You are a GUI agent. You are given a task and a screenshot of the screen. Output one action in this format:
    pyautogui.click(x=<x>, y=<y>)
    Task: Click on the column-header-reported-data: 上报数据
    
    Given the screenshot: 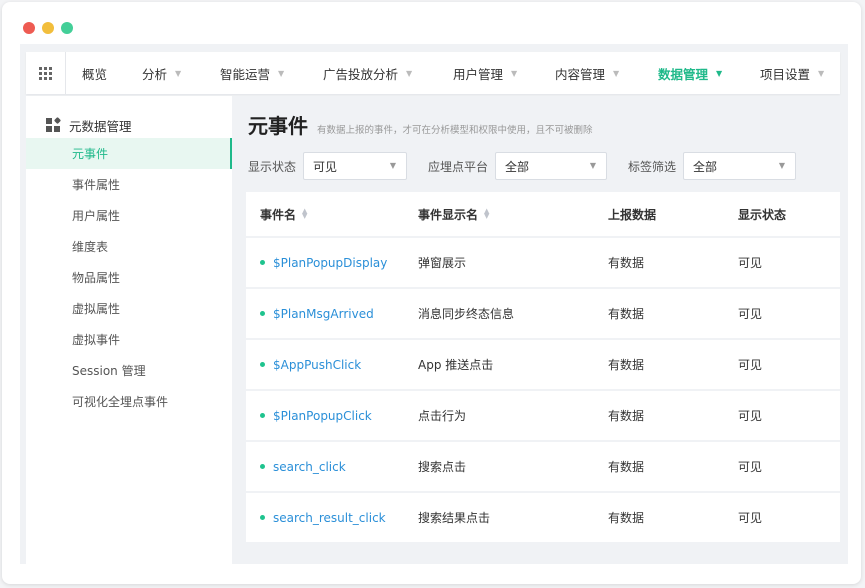 What is the action you would take?
    pyautogui.click(x=632, y=214)
    